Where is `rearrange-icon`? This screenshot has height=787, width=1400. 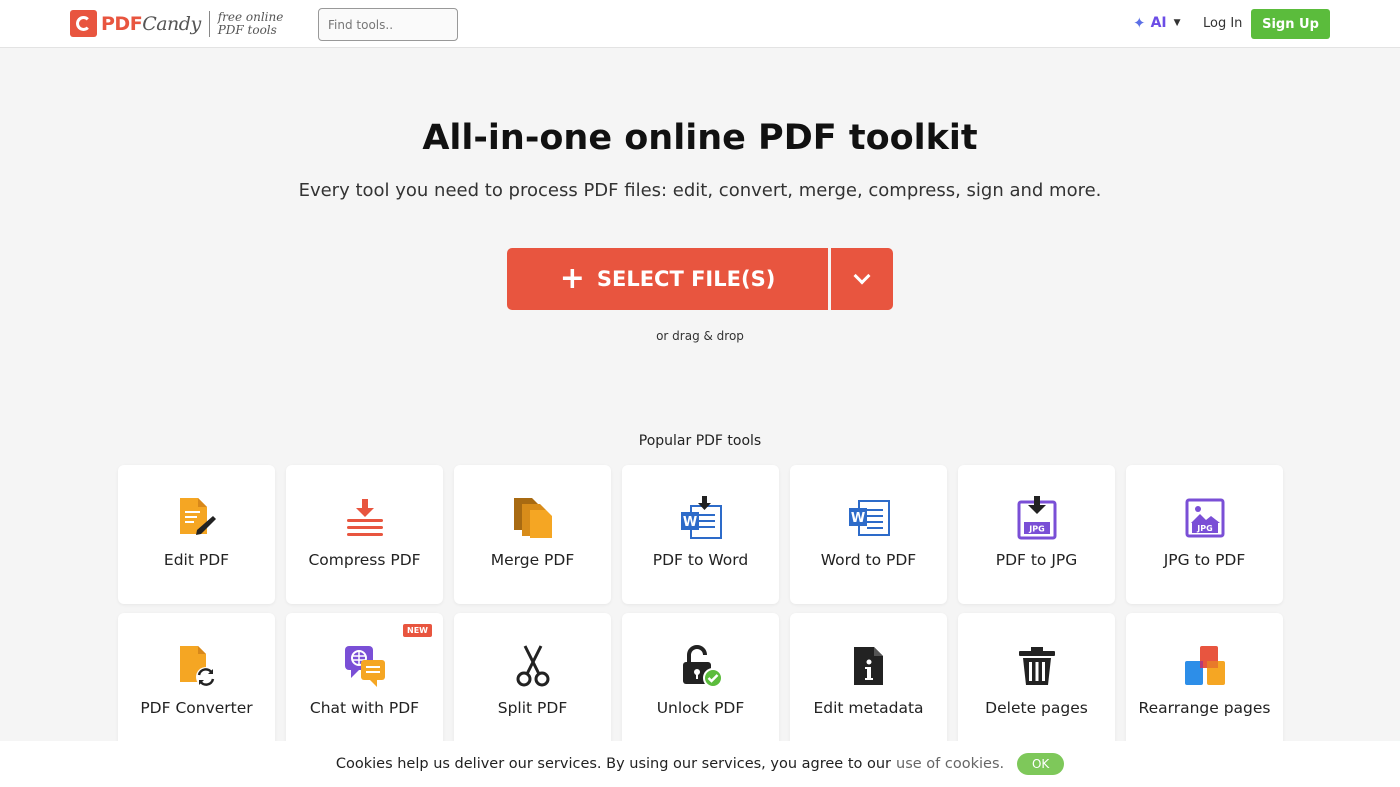
rearrange-icon is located at coordinates (1205, 666).